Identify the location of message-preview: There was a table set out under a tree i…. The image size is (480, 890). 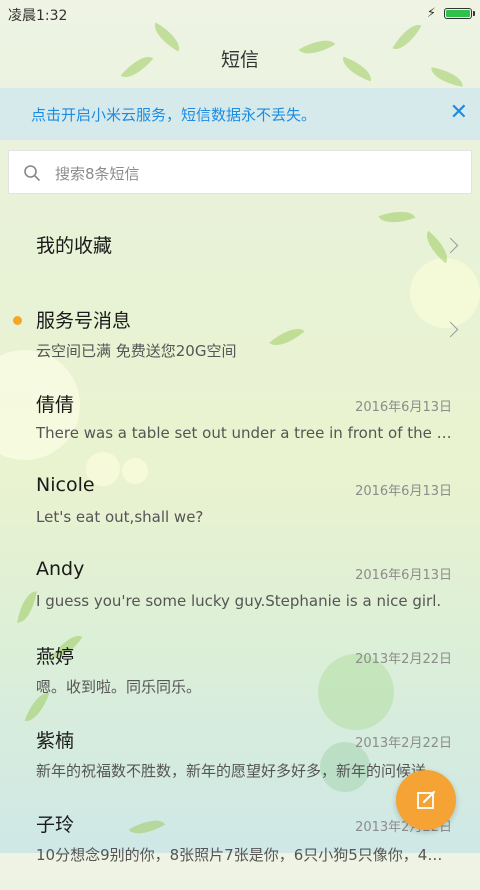
(244, 433).